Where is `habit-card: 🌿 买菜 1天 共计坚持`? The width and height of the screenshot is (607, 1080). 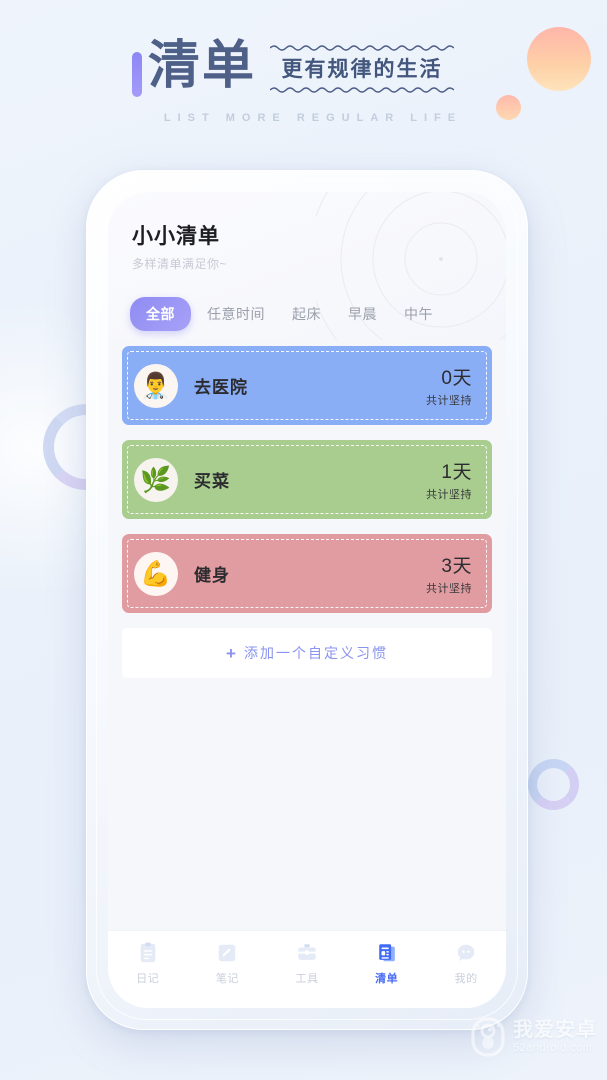 habit-card: 🌿 买菜 1天 共计坚持 is located at coordinates (307, 479).